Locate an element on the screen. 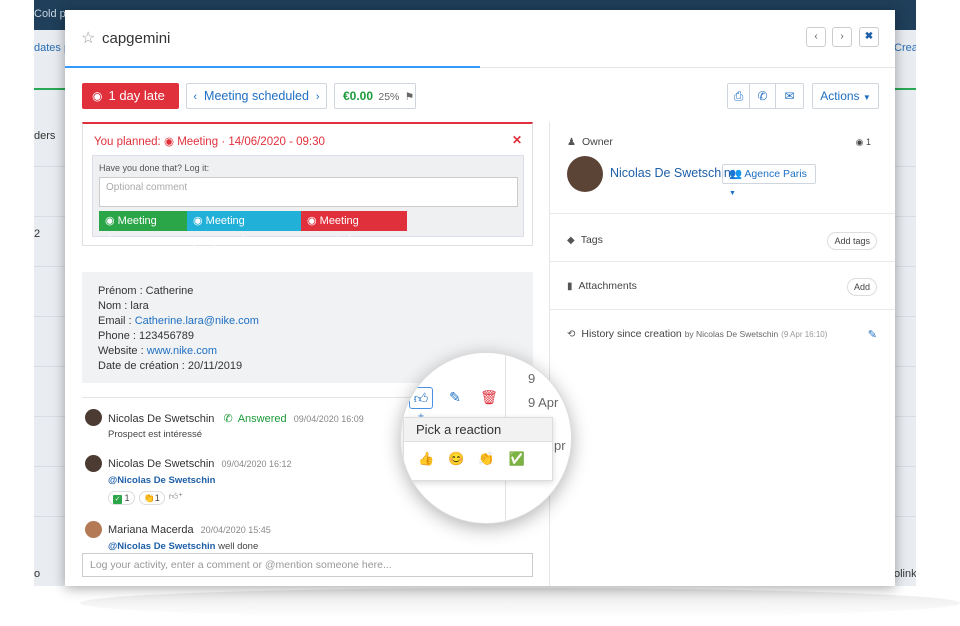 The width and height of the screenshot is (960, 626). magnifier-text: 9 Apr is located at coordinates (543, 402).